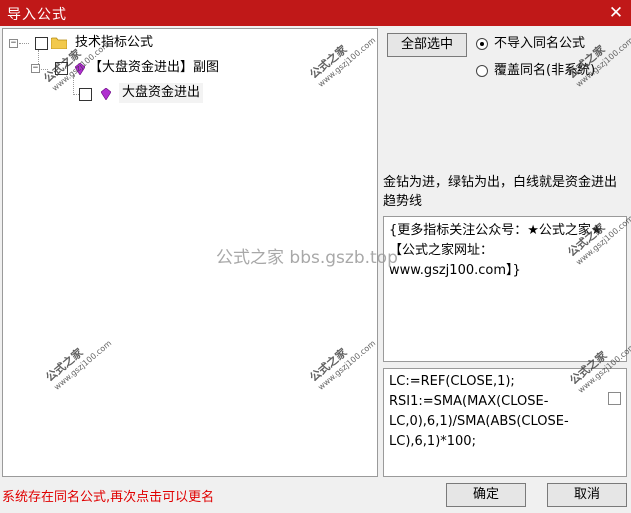  I want to click on close-icon: ✕, so click(616, 13).